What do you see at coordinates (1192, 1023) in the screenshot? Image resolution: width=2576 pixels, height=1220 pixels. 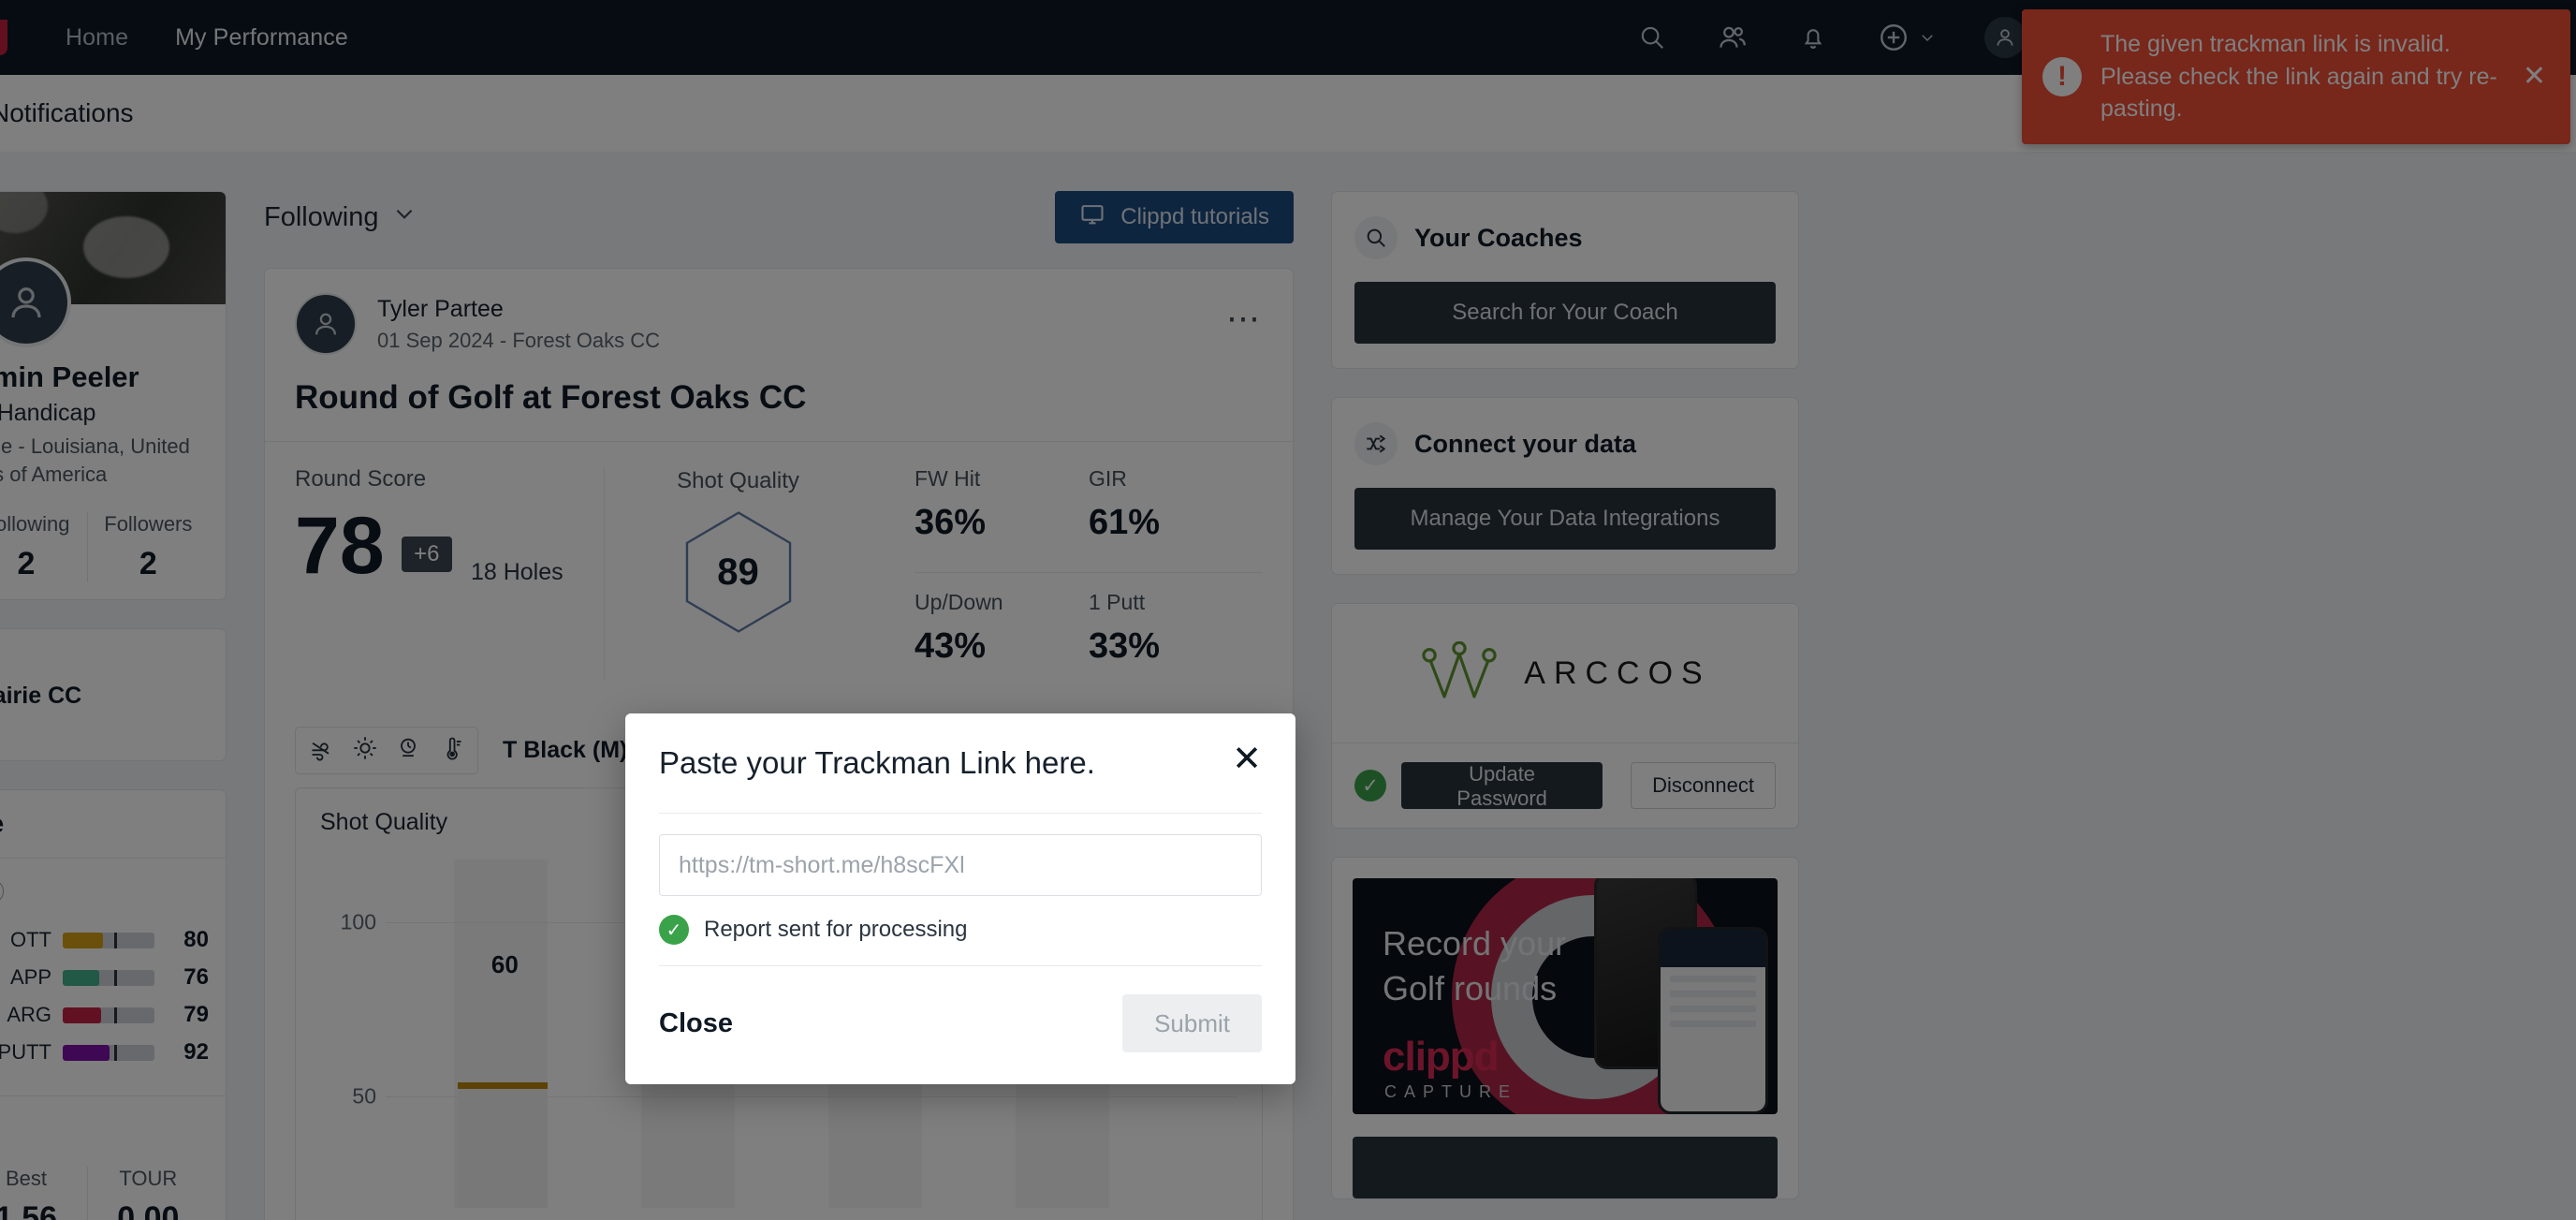 I see `modal-submit-button: Submit` at bounding box center [1192, 1023].